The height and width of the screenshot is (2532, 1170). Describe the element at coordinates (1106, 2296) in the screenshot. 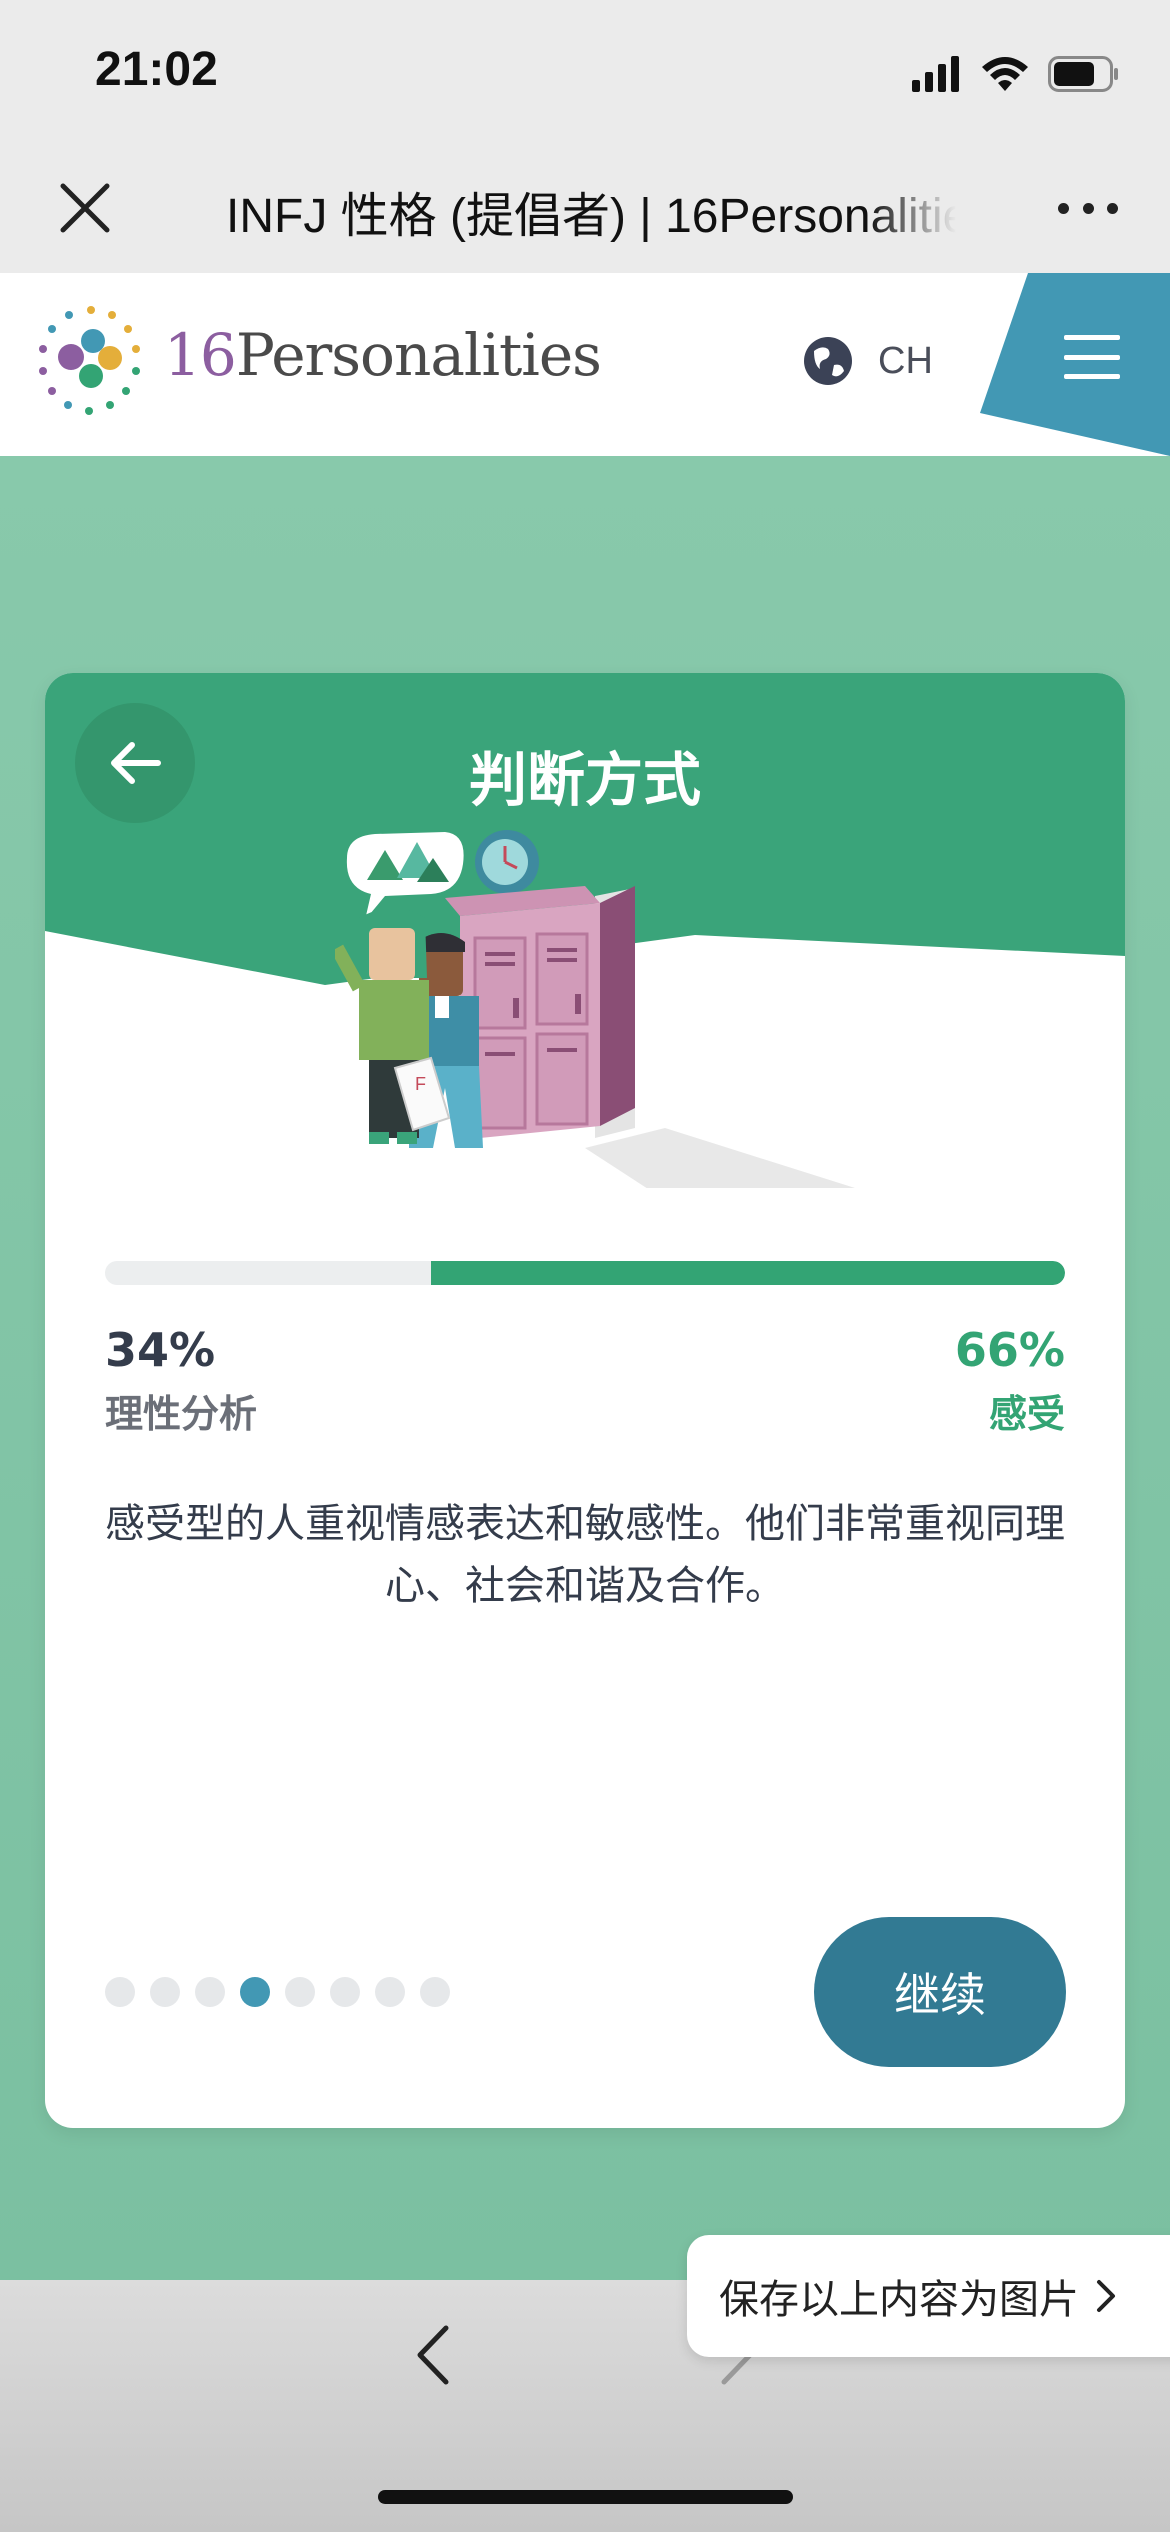

I see `chevron-right-icon` at that location.